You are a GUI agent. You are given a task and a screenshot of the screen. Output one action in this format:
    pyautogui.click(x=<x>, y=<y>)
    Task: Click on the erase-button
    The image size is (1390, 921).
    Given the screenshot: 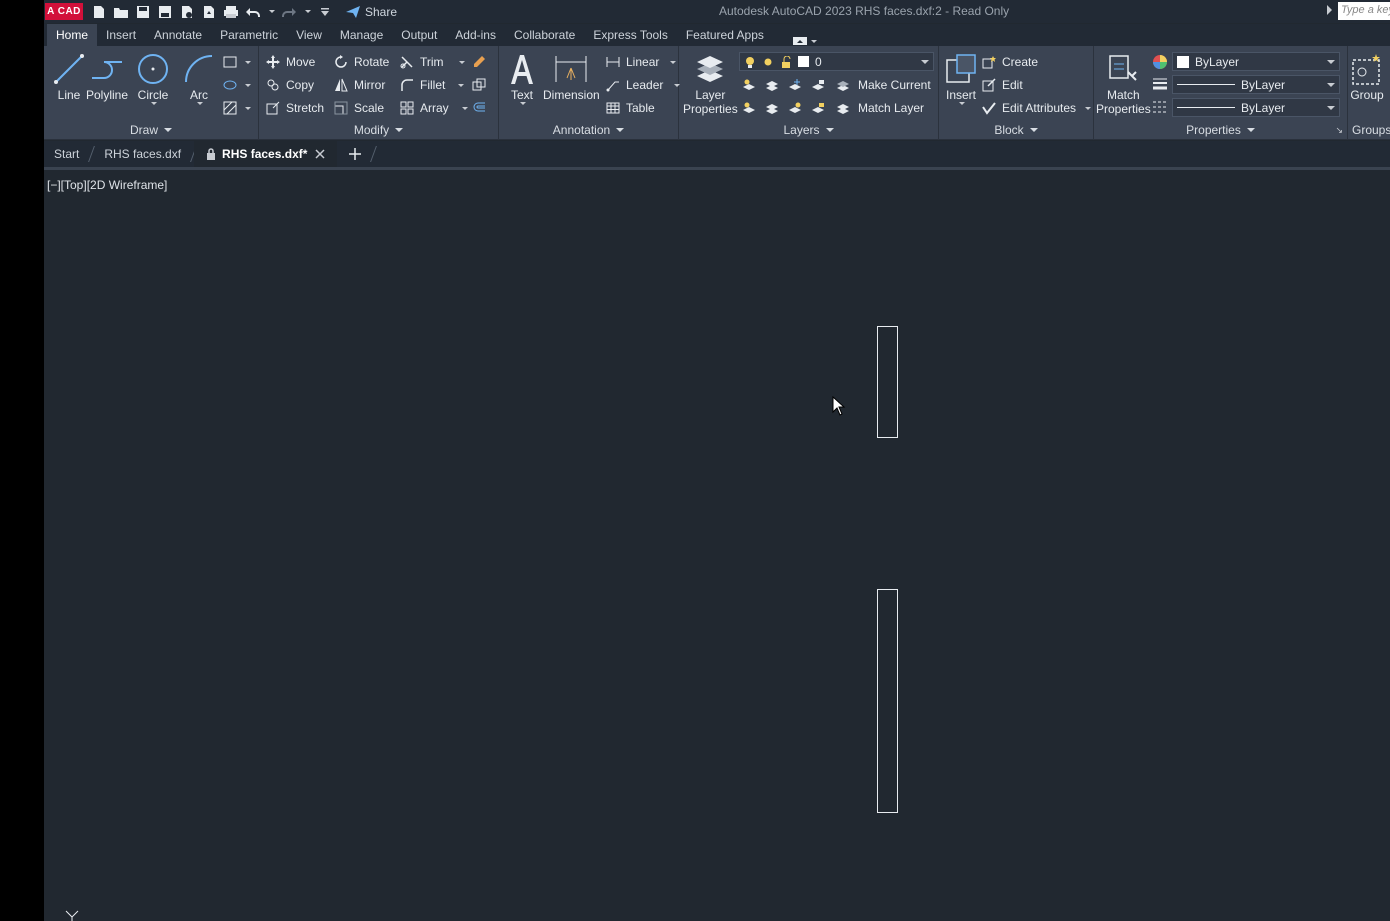 What is the action you would take?
    pyautogui.click(x=479, y=62)
    